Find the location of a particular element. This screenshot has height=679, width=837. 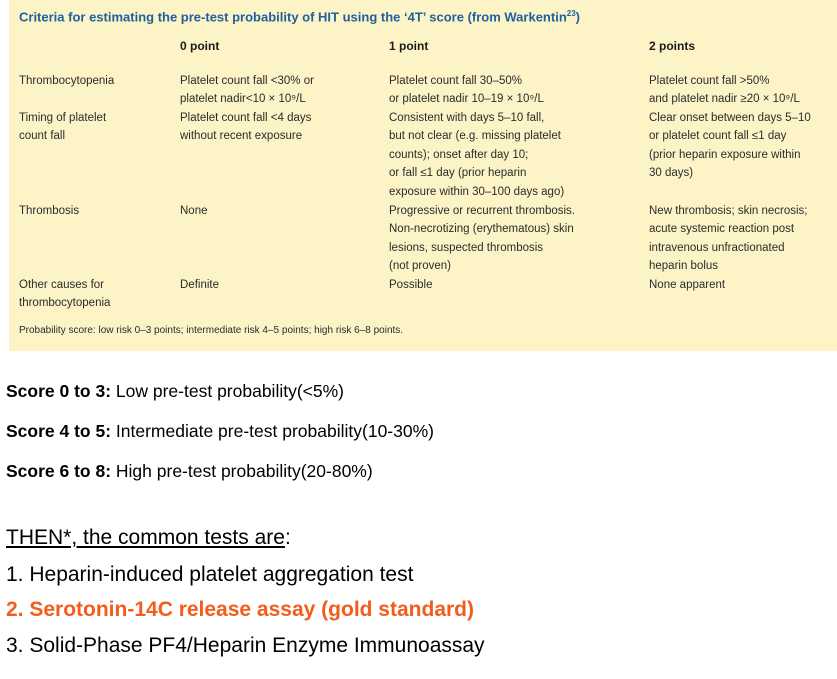

score-text: High pre-test probability(20-80%) is located at coordinates (242, 471).